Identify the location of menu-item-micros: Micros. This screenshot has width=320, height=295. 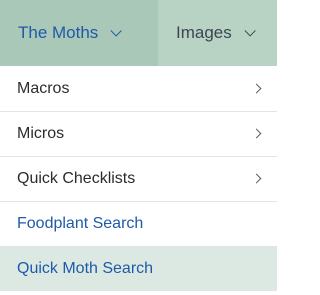
(138, 133).